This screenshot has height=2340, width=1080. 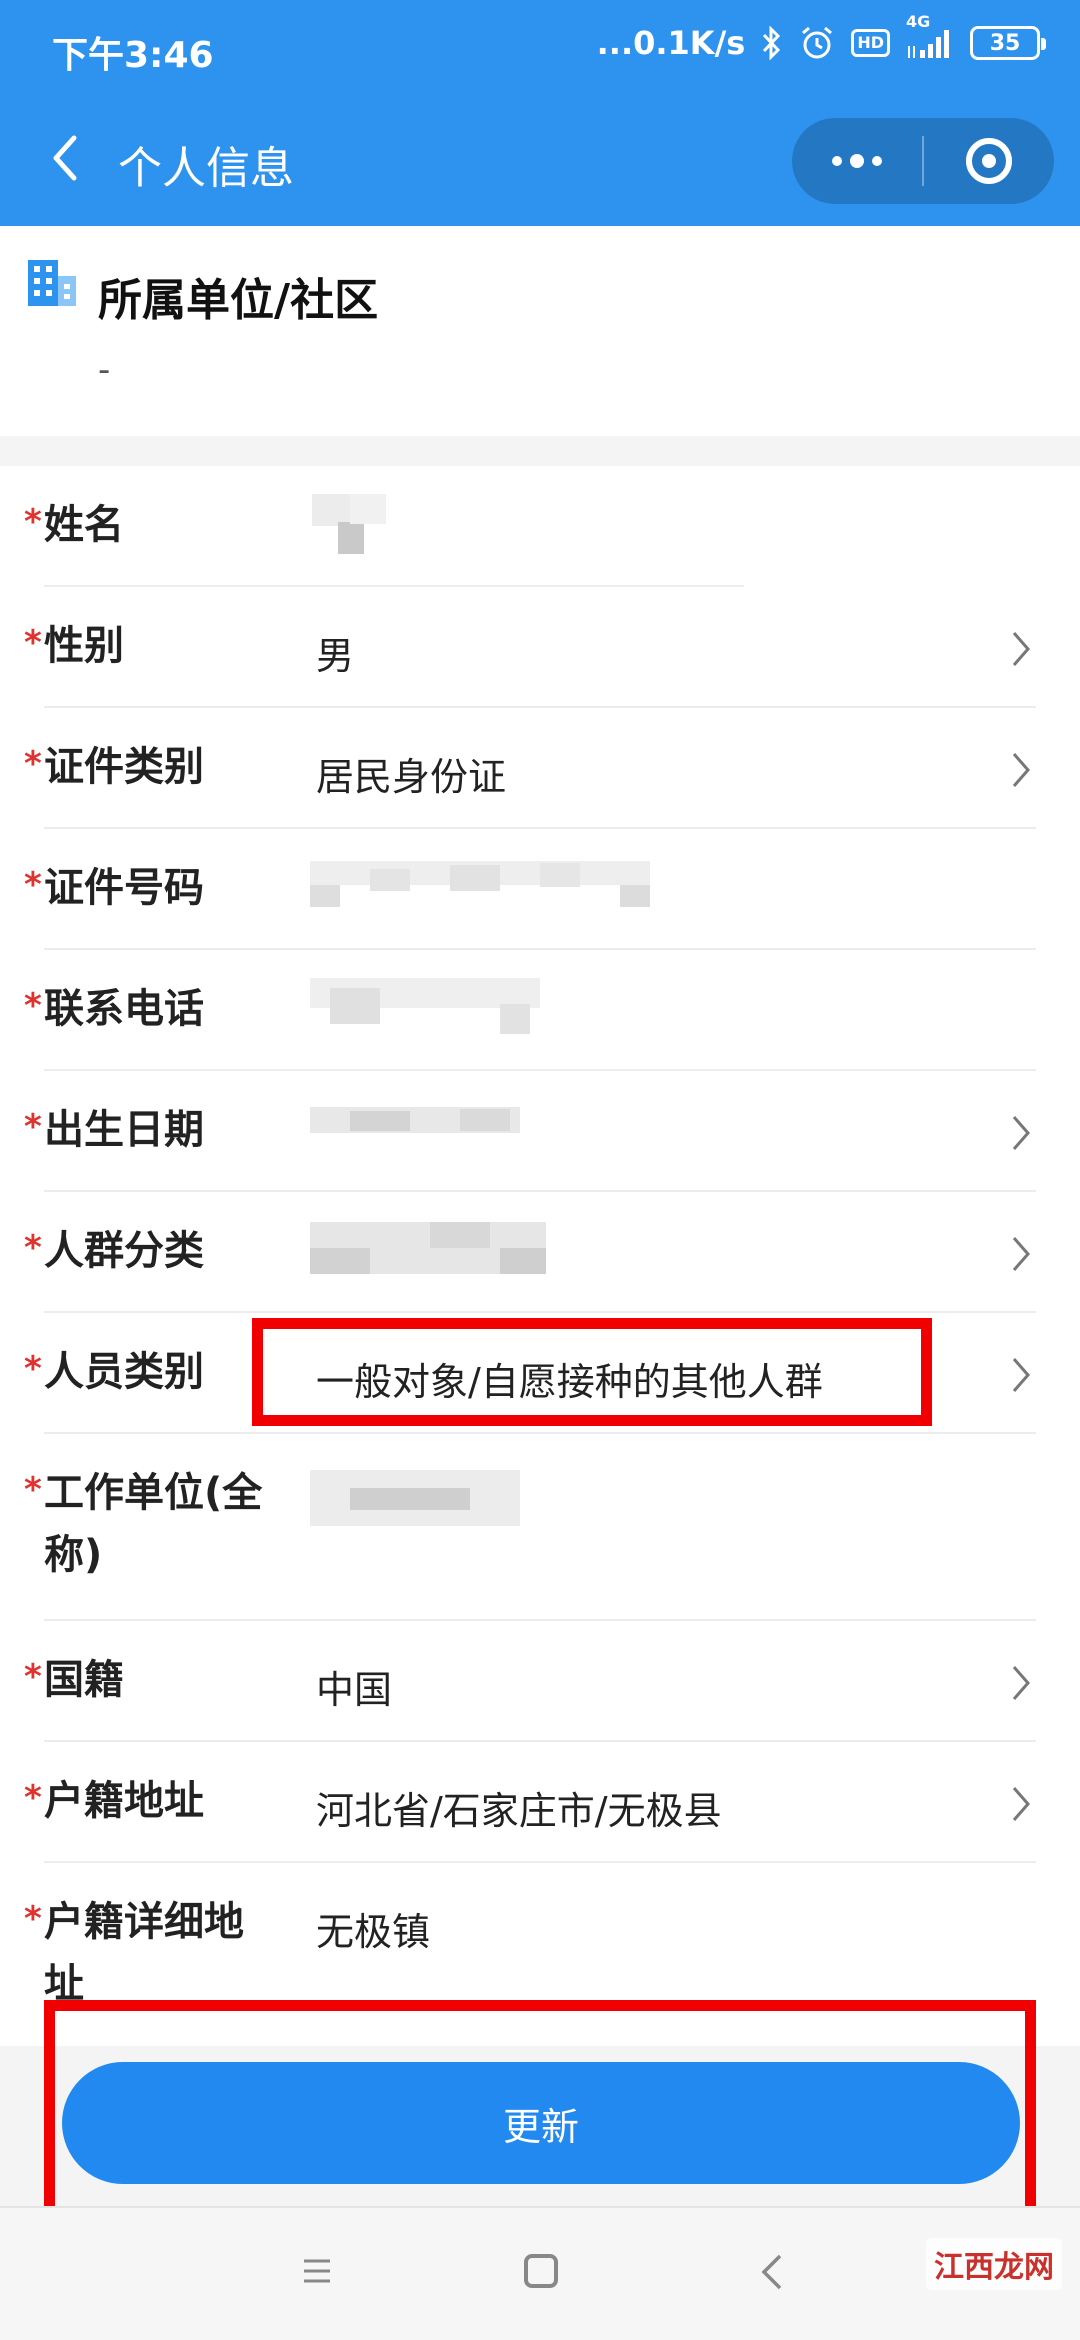 What do you see at coordinates (772, 2272) in the screenshot?
I see `system-back-icon` at bounding box center [772, 2272].